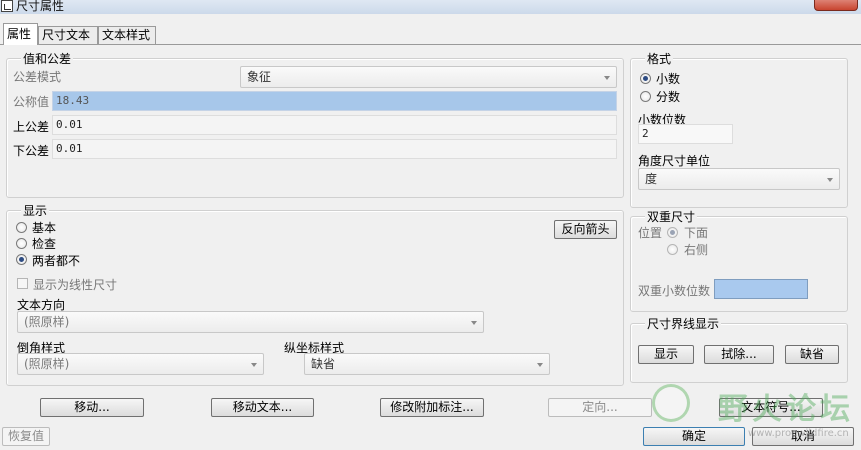 This screenshot has width=861, height=450. Describe the element at coordinates (812, 354) in the screenshot. I see `witness-default-button: 缺省` at that location.